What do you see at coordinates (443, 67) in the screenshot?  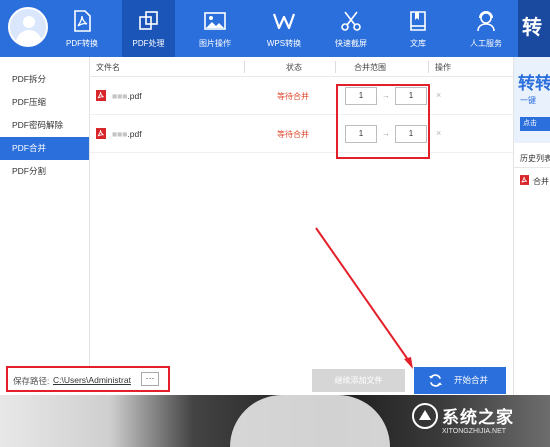 I see `header-action: 操作` at bounding box center [443, 67].